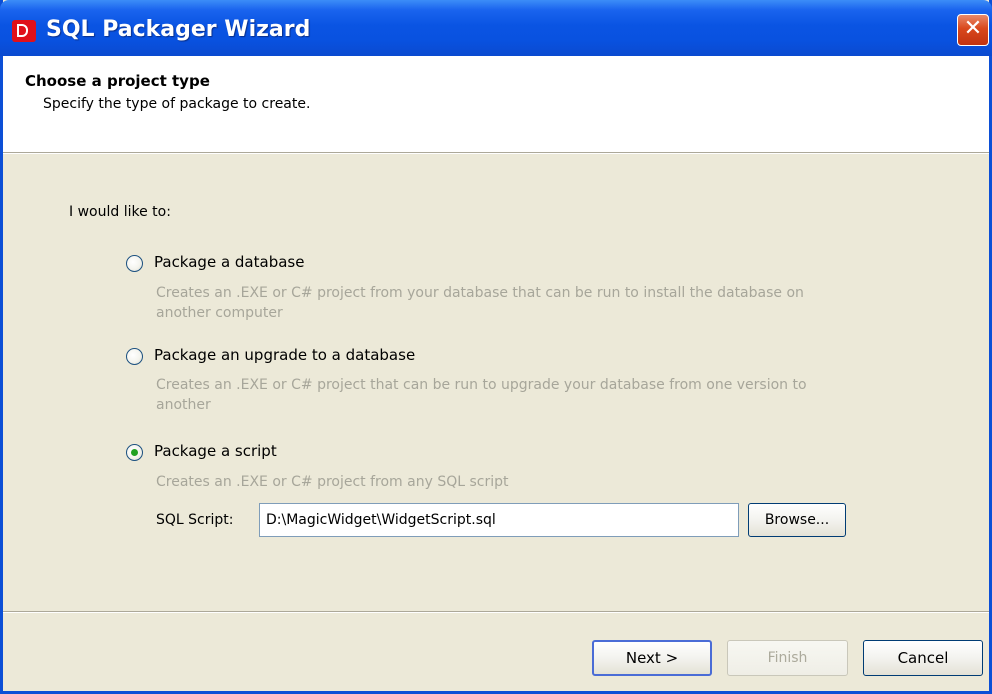  What do you see at coordinates (652, 658) in the screenshot?
I see `next-button: Next >` at bounding box center [652, 658].